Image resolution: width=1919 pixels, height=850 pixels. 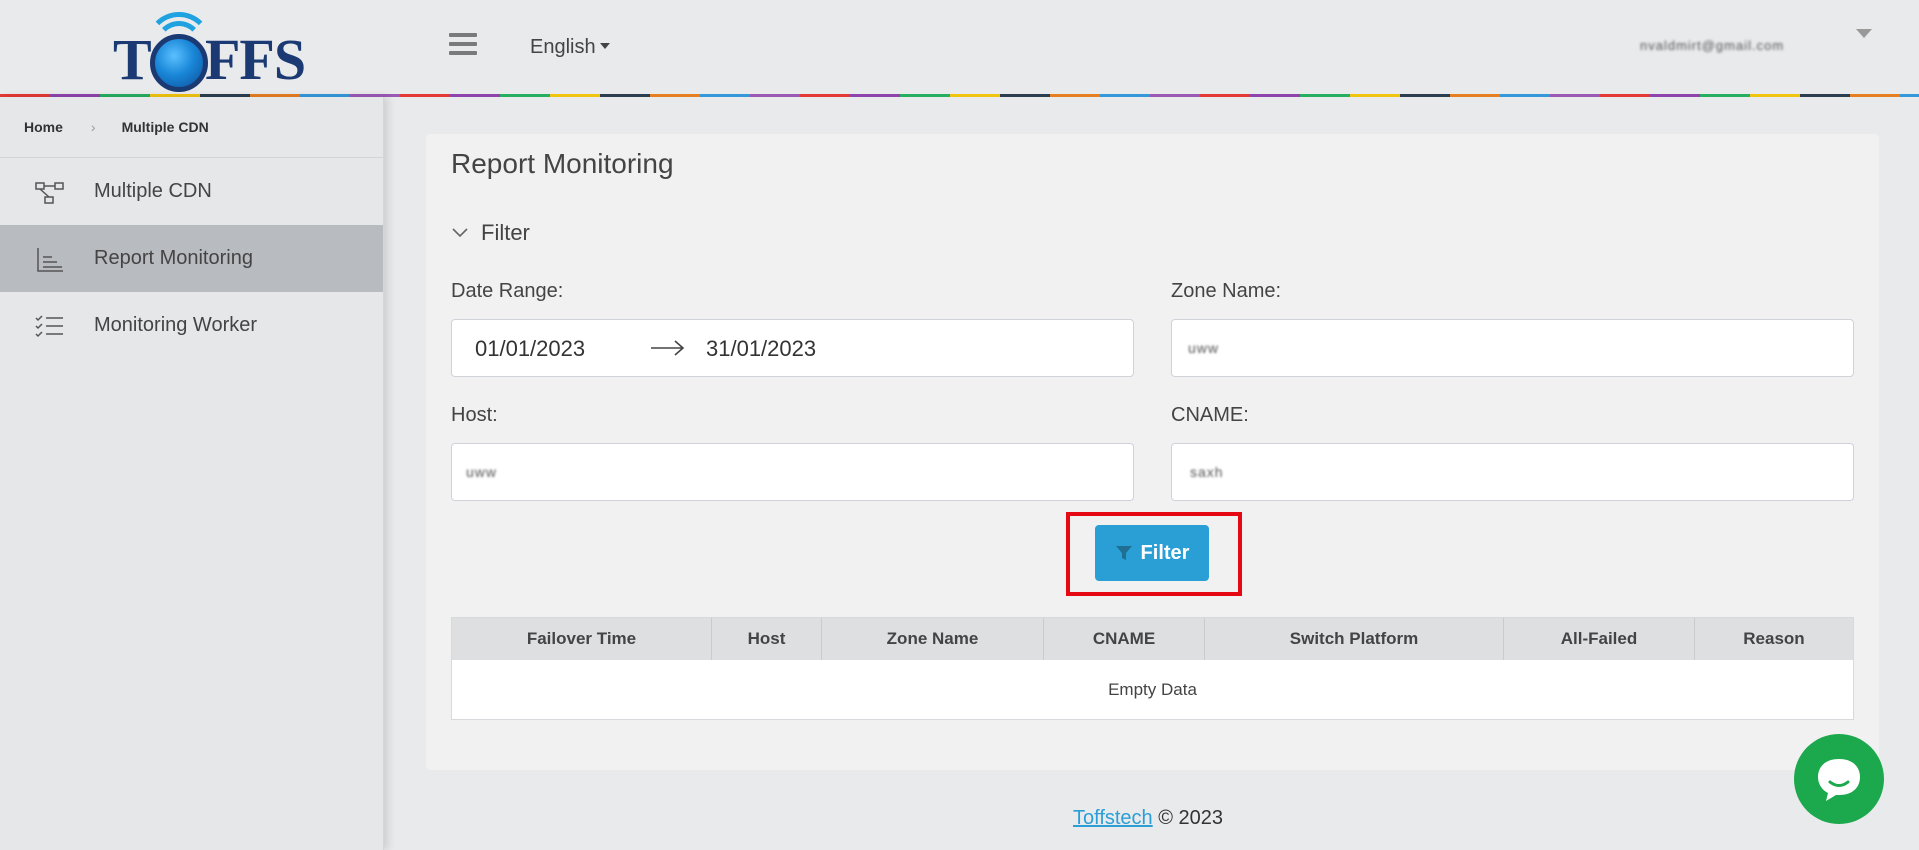 I want to click on sidebar-item-multiple-cdn: Multiple CDN, so click(x=191, y=191).